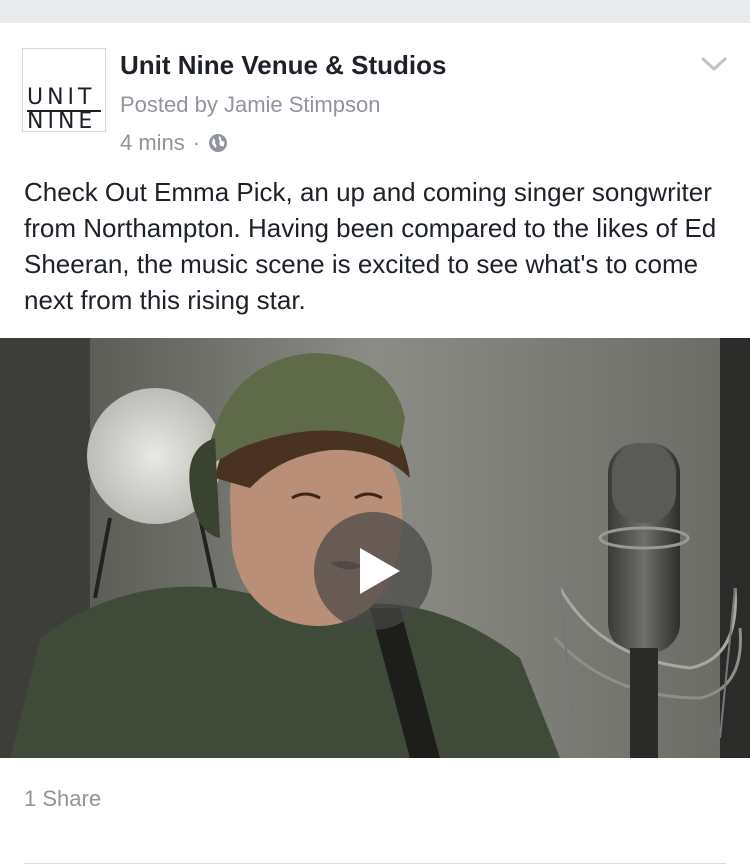 This screenshot has width=750, height=864. I want to click on share-count: 1 Share, so click(62, 799).